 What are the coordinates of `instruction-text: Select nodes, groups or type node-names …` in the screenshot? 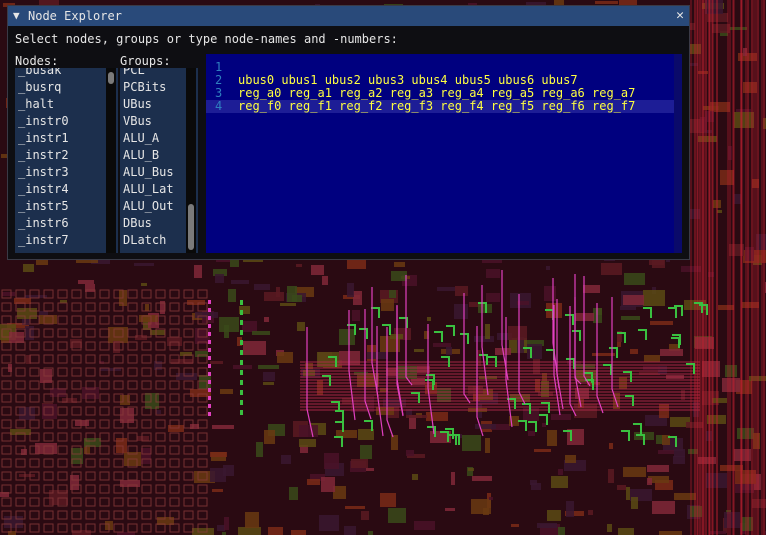 It's located at (206, 39).